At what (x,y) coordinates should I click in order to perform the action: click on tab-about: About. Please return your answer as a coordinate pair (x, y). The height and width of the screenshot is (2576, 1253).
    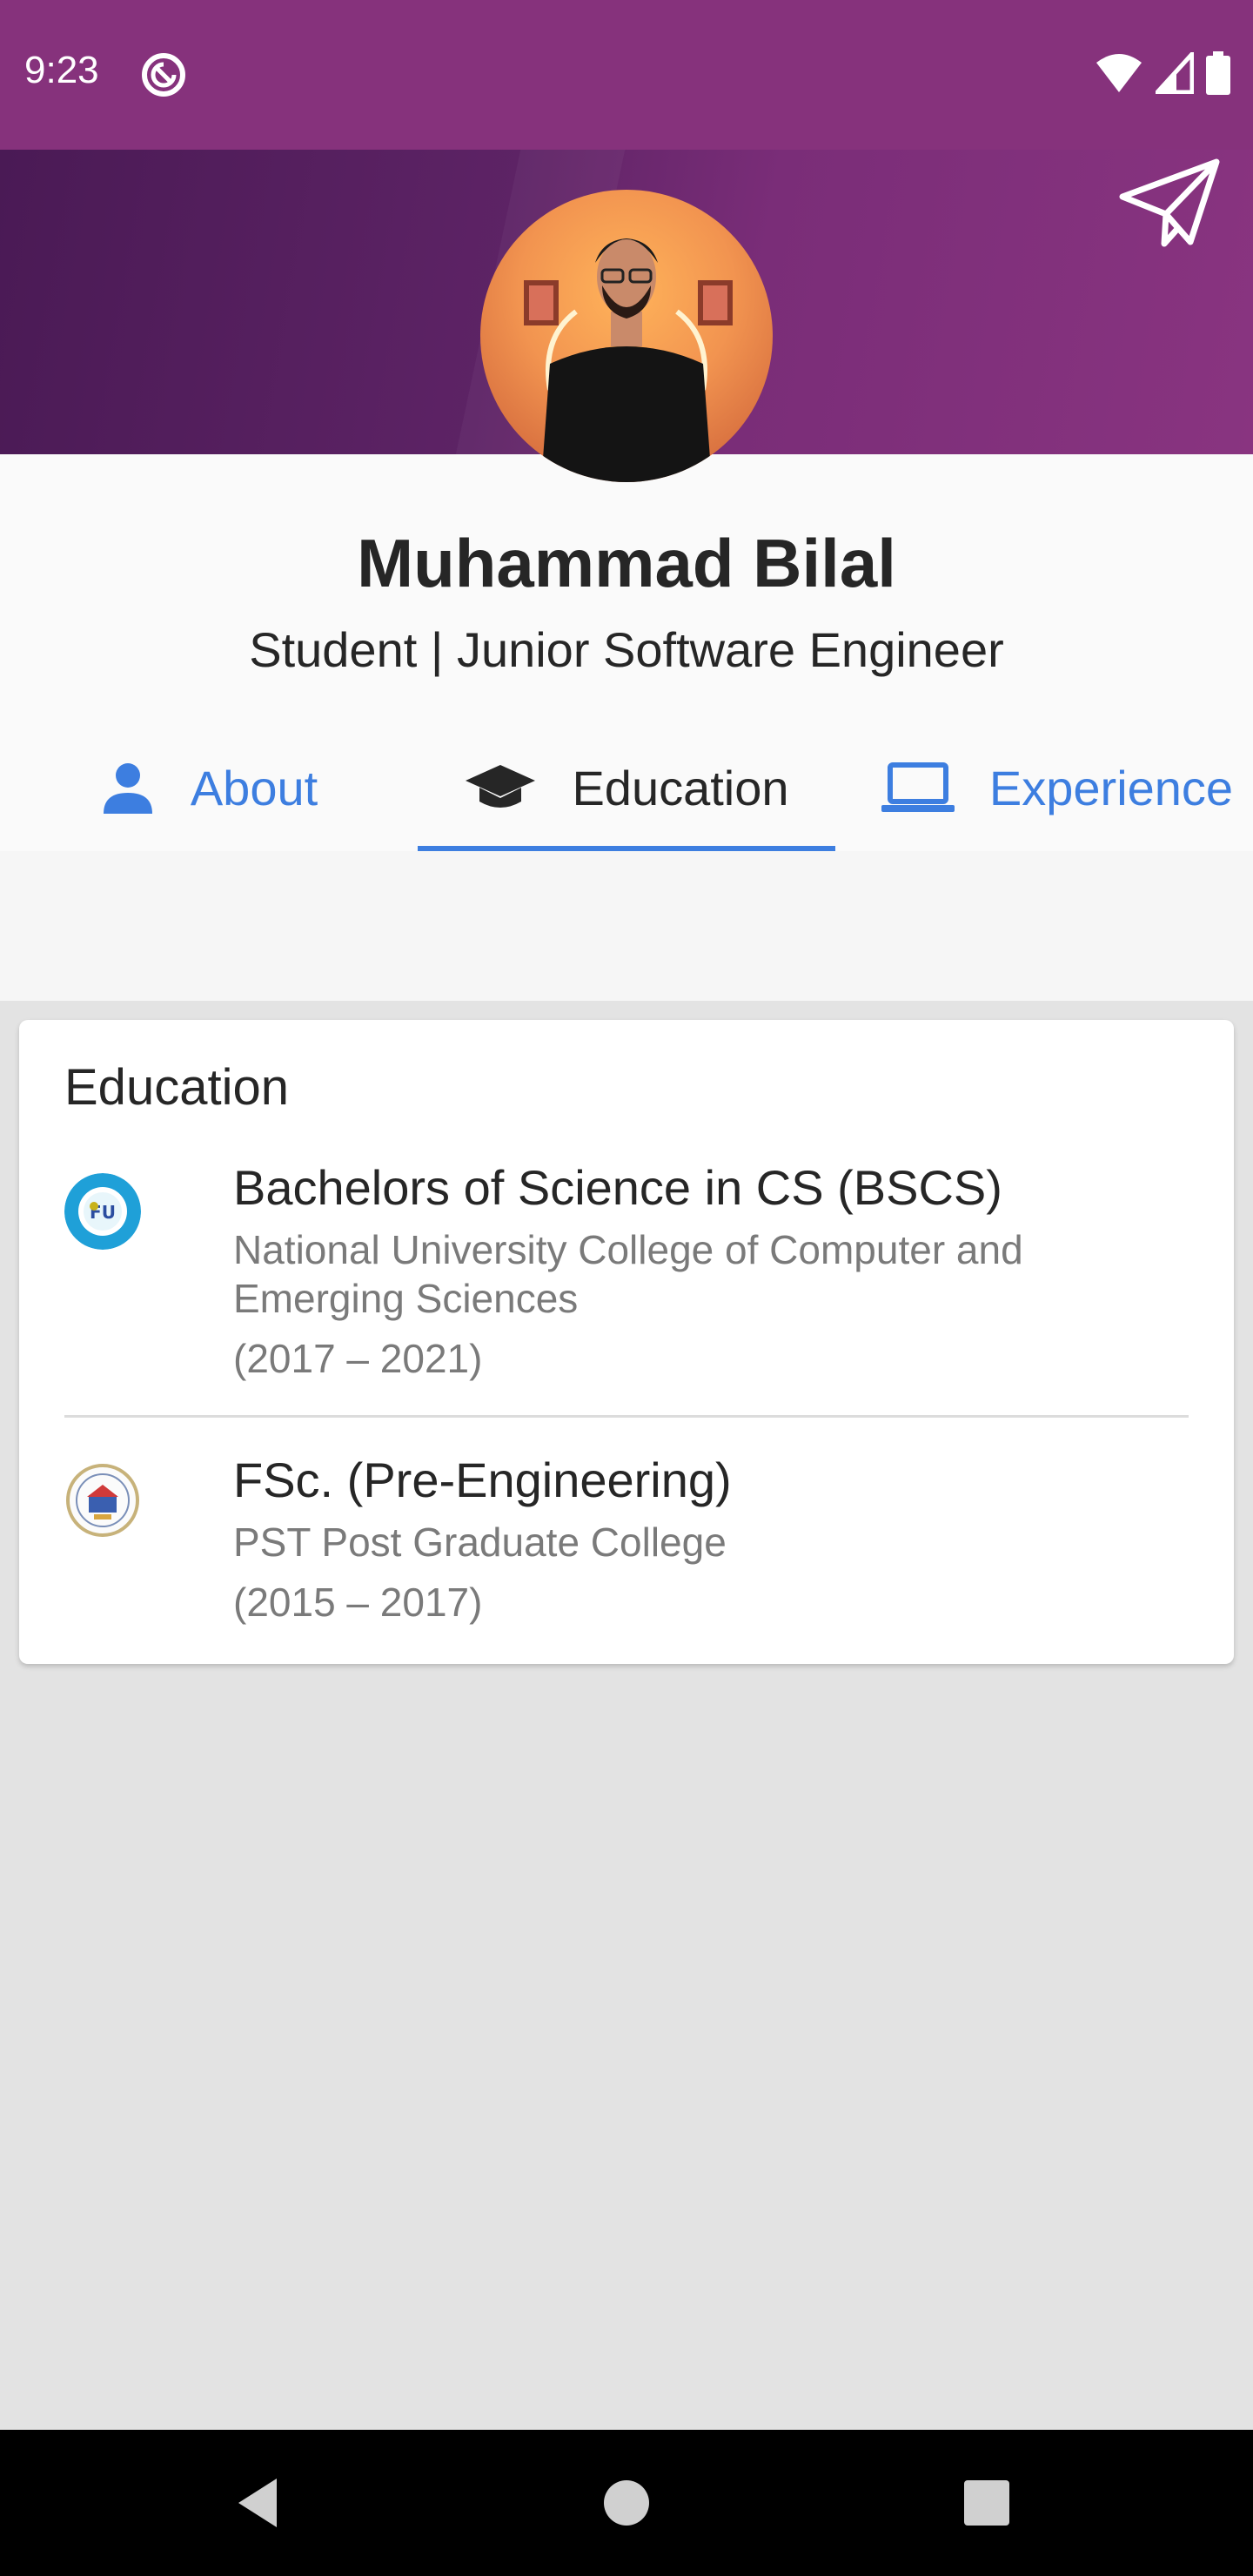
    Looking at the image, I should click on (209, 787).